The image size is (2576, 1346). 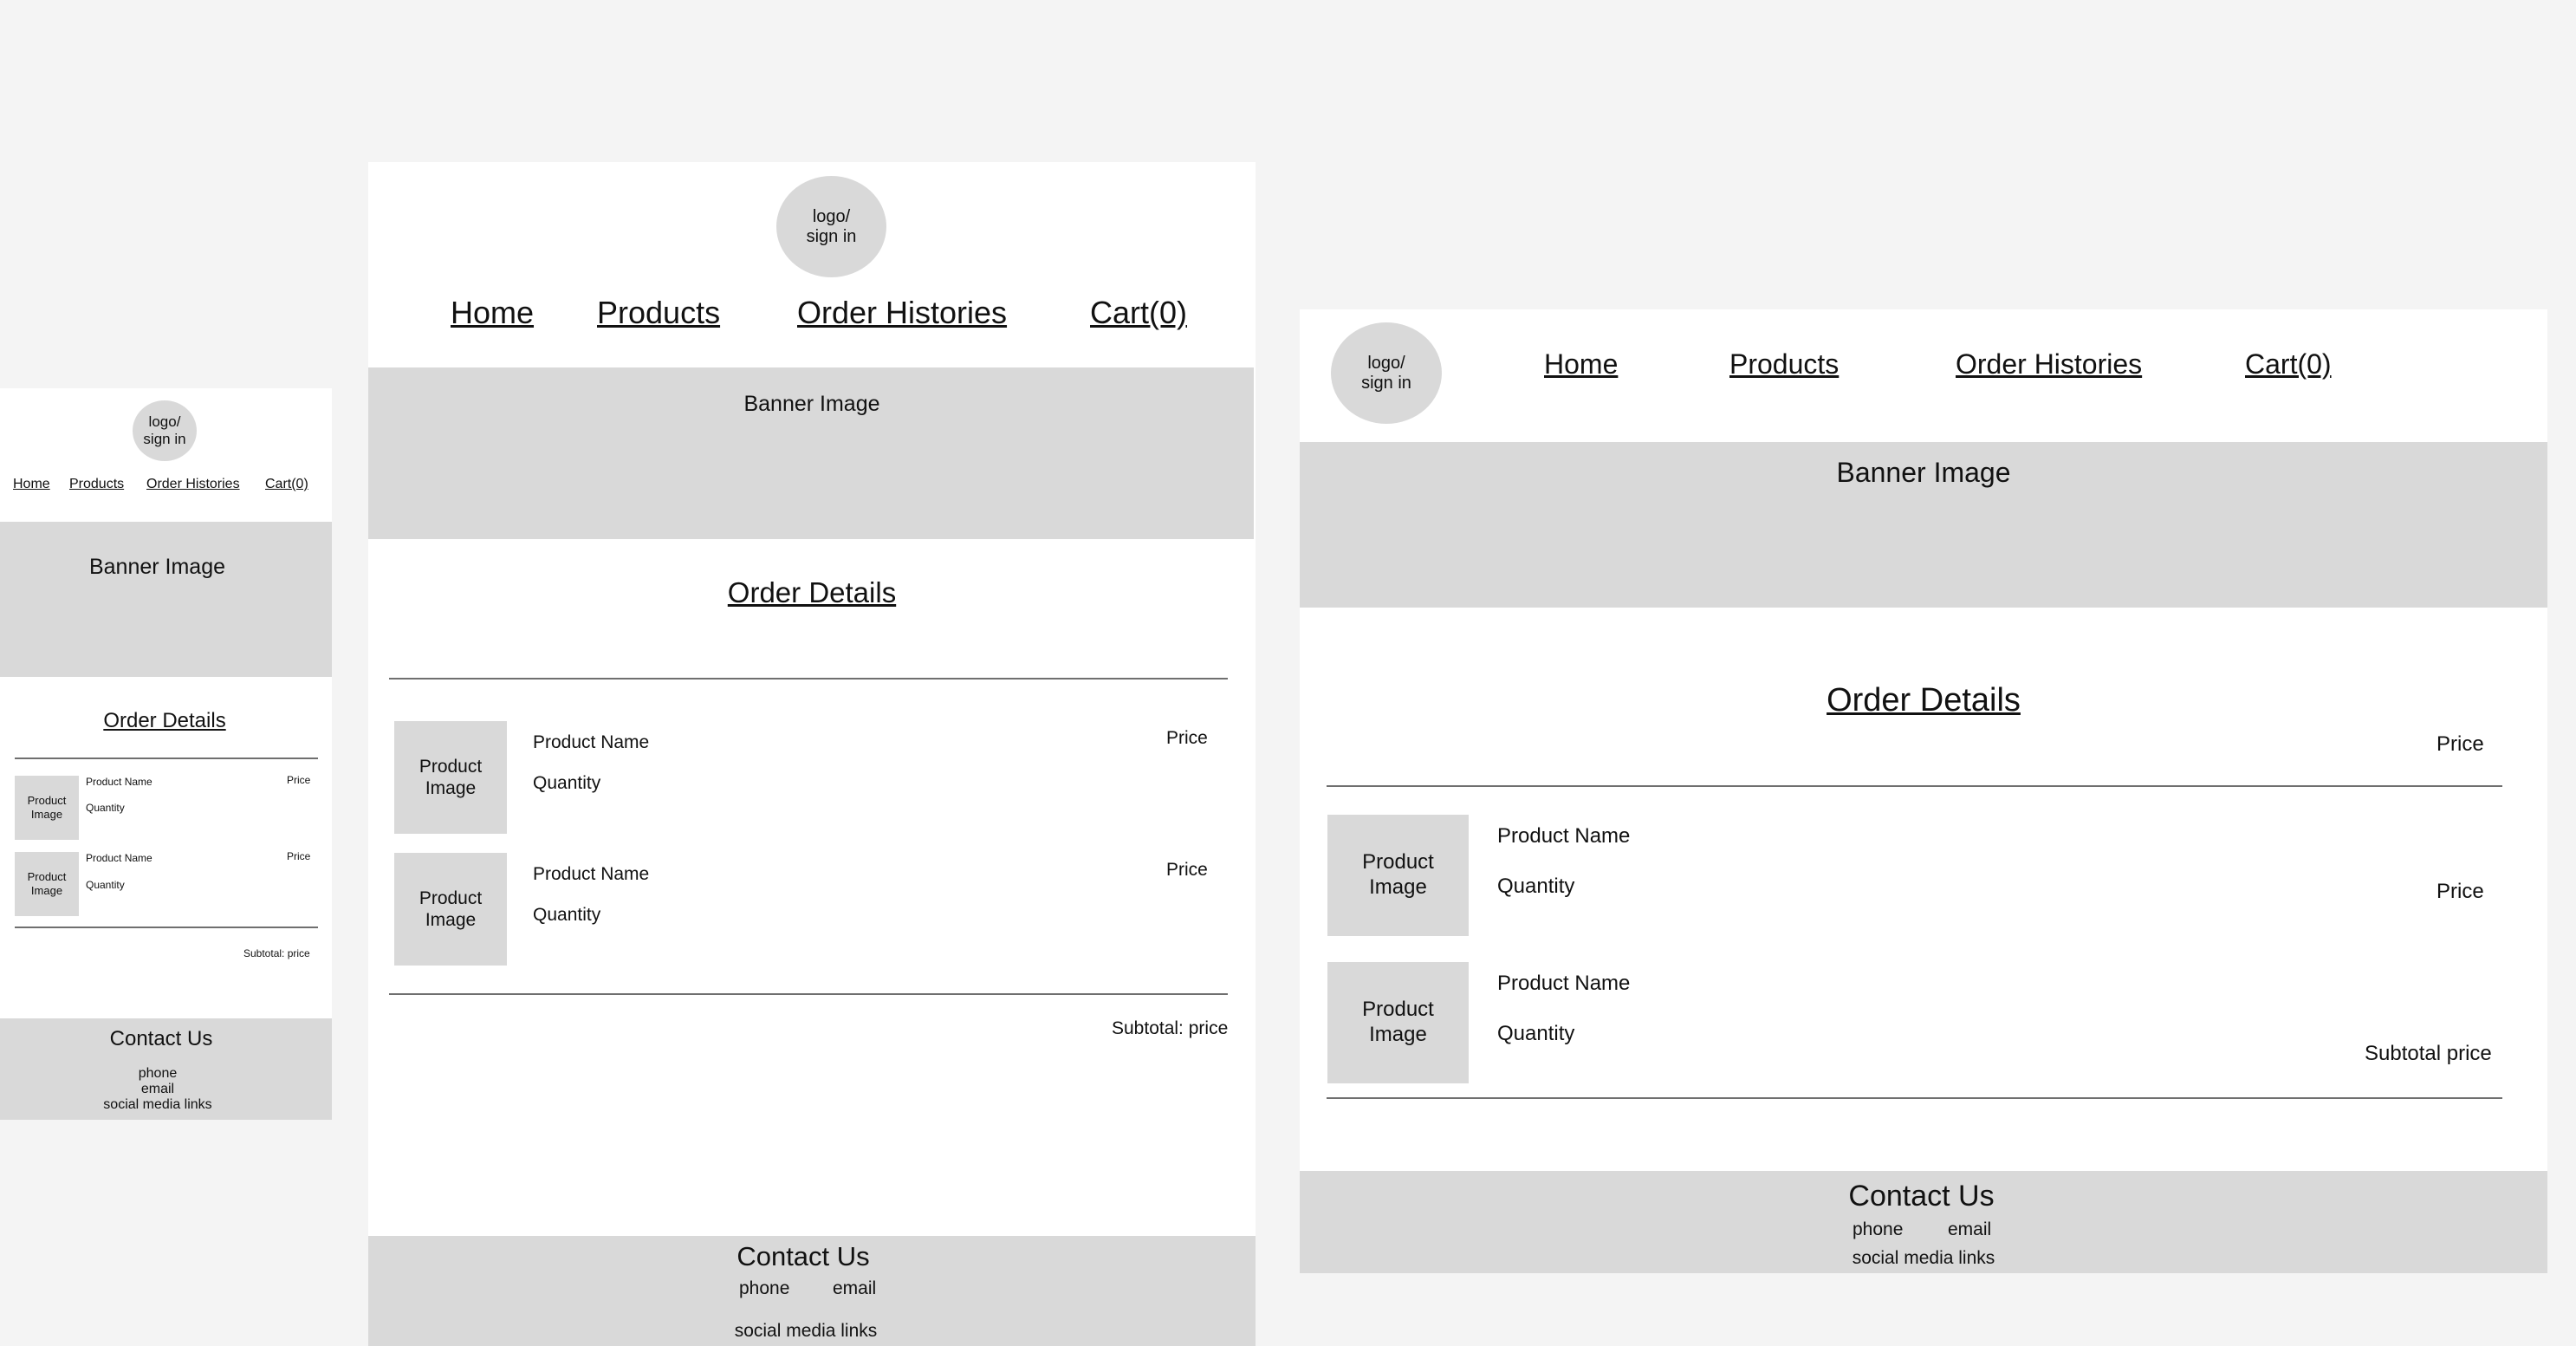 I want to click on subtotal-price: Subtotal price, so click(x=2428, y=1053).